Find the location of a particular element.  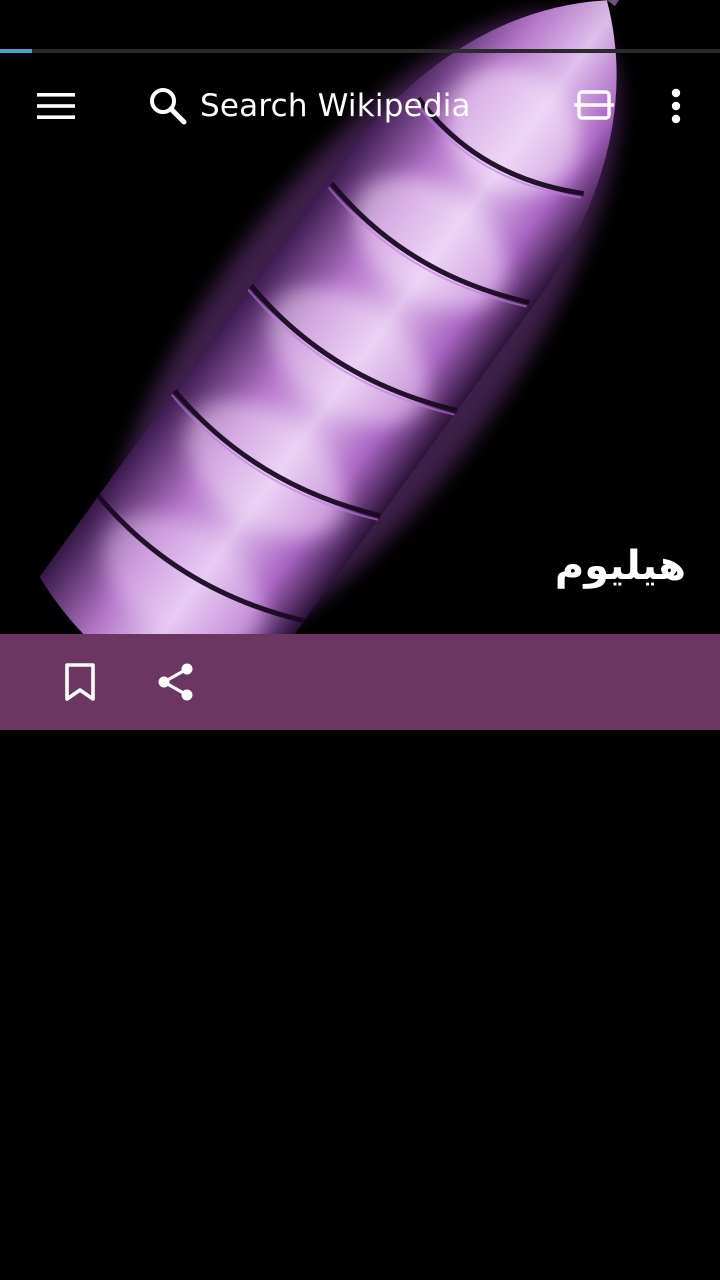

tabs-button is located at coordinates (594, 106).